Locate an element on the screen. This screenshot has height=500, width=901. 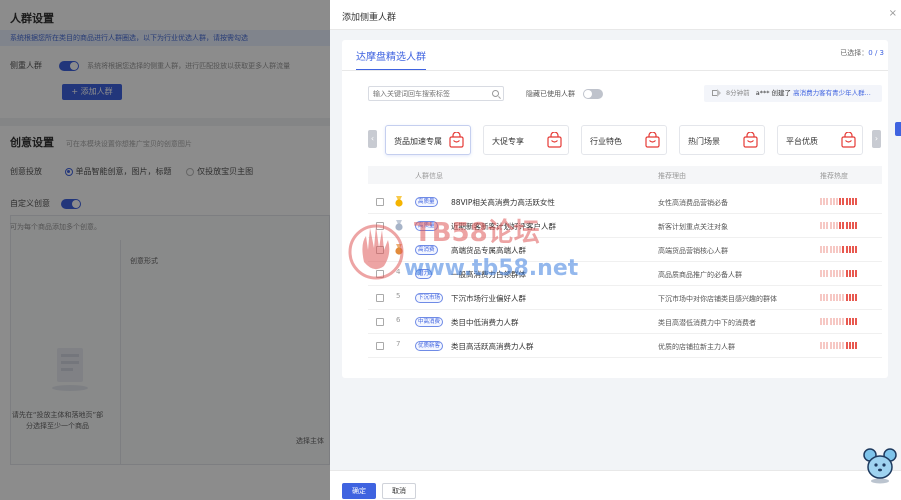
drawer-footer: 确定 取消 is located at coordinates (615, 485).